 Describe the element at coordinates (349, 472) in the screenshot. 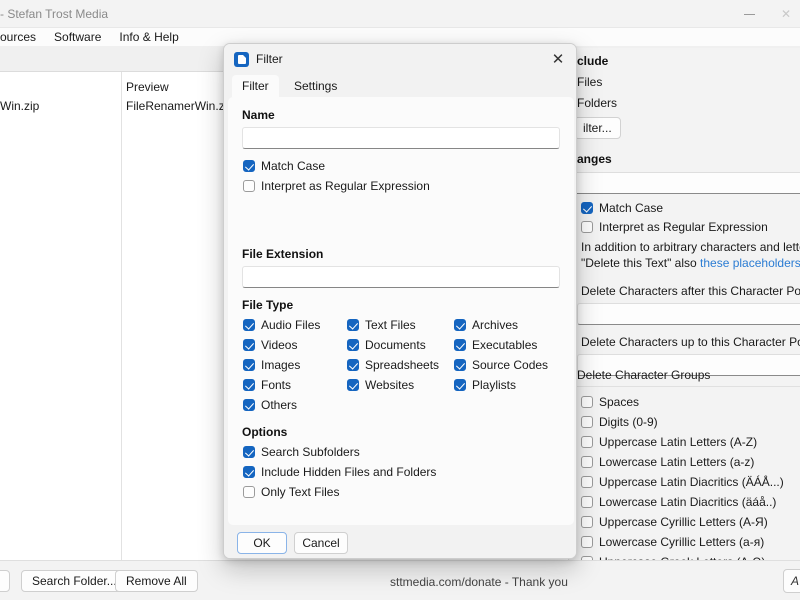

I see `option-label: Include Hidden Files and Folders` at that location.